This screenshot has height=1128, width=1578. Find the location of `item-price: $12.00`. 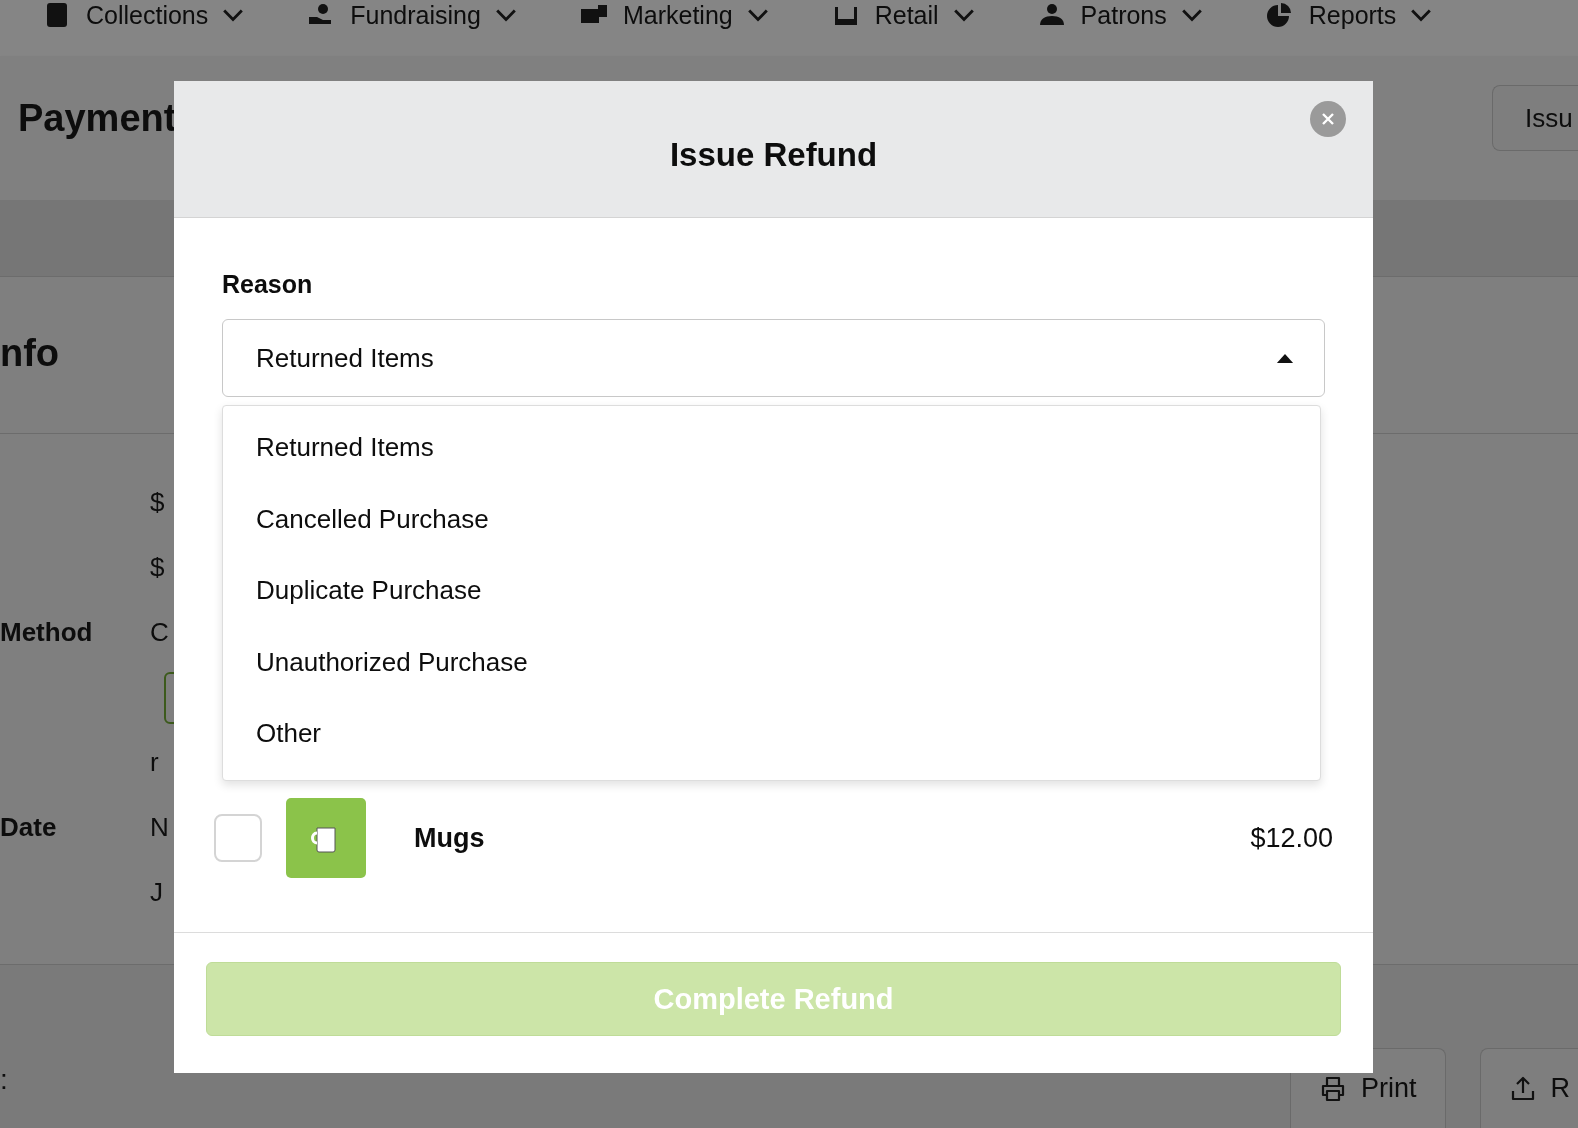

item-price: $12.00 is located at coordinates (1291, 838).